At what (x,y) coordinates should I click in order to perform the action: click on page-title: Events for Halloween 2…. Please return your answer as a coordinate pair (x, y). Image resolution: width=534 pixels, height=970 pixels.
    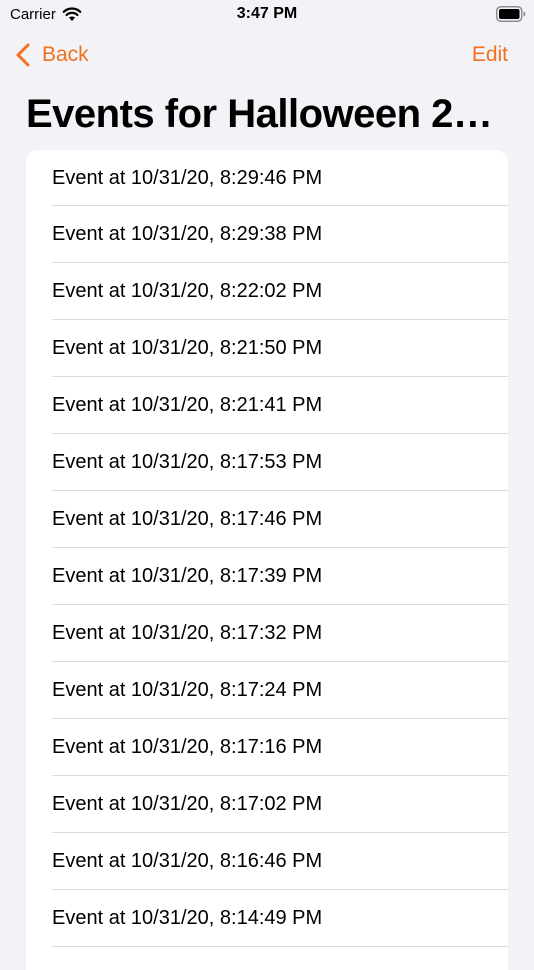
    Looking at the image, I should click on (259, 114).